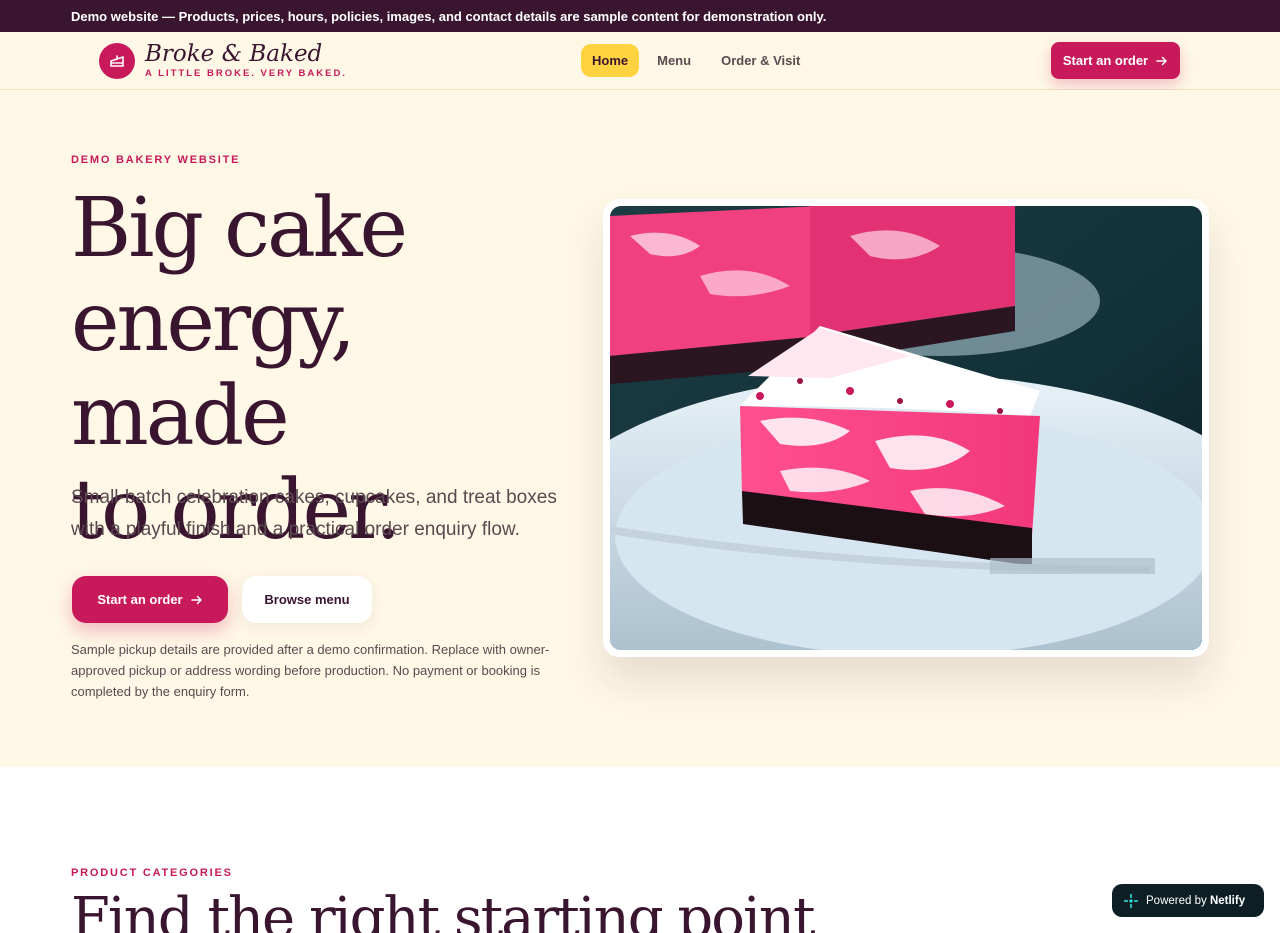 The width and height of the screenshot is (1280, 933). I want to click on hero-eyebrow: DEMO BAKERY WEBSITE, so click(156, 160).